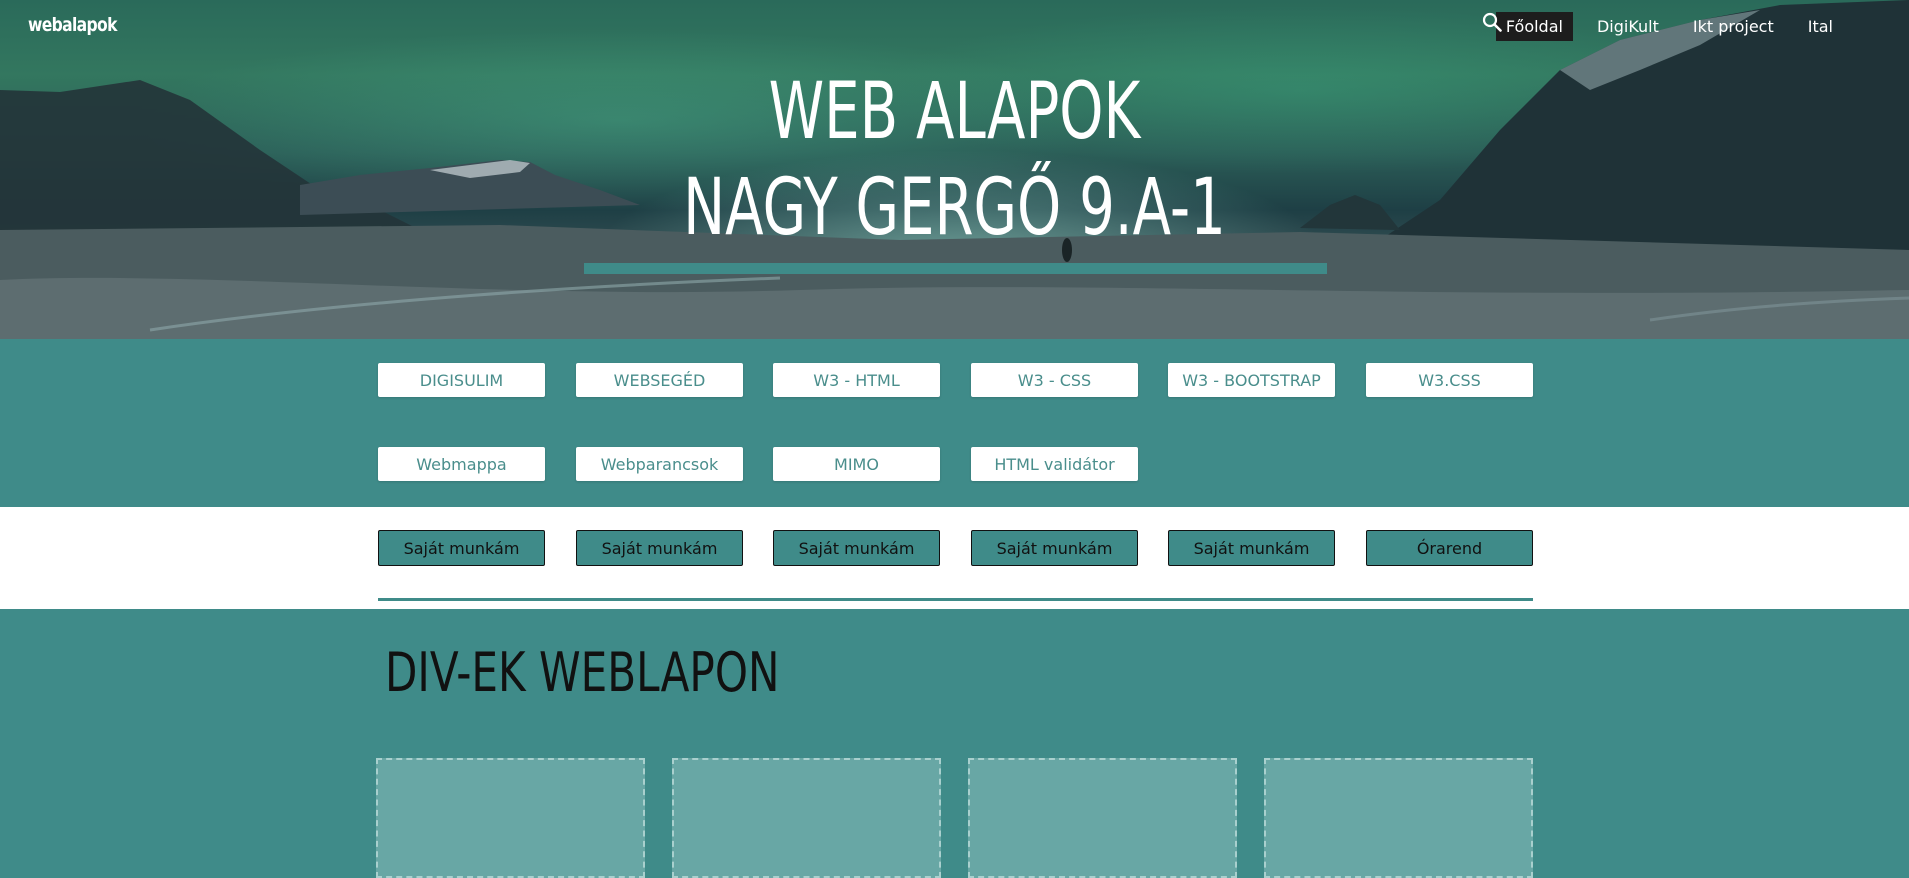 The width and height of the screenshot is (1909, 878). What do you see at coordinates (1733, 26) in the screenshot?
I see `nav-item-ikt-project: Ikt project` at bounding box center [1733, 26].